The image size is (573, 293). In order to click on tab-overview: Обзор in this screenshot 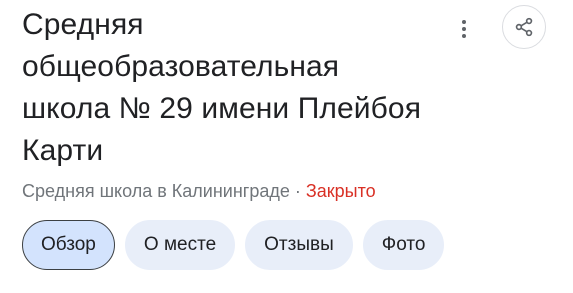, I will do `click(68, 245)`.